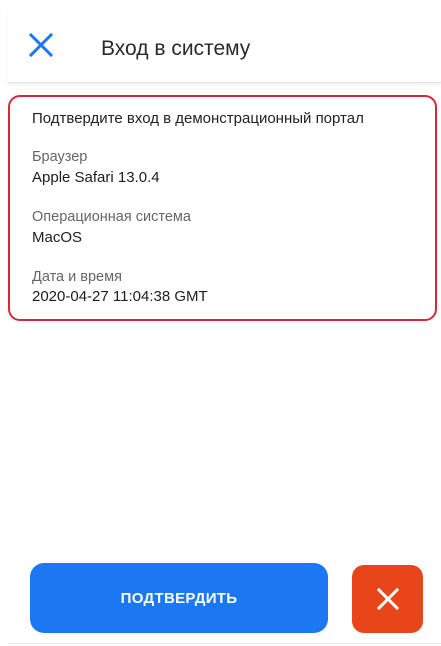  Describe the element at coordinates (224, 643) in the screenshot. I see `bottom-divider` at that location.